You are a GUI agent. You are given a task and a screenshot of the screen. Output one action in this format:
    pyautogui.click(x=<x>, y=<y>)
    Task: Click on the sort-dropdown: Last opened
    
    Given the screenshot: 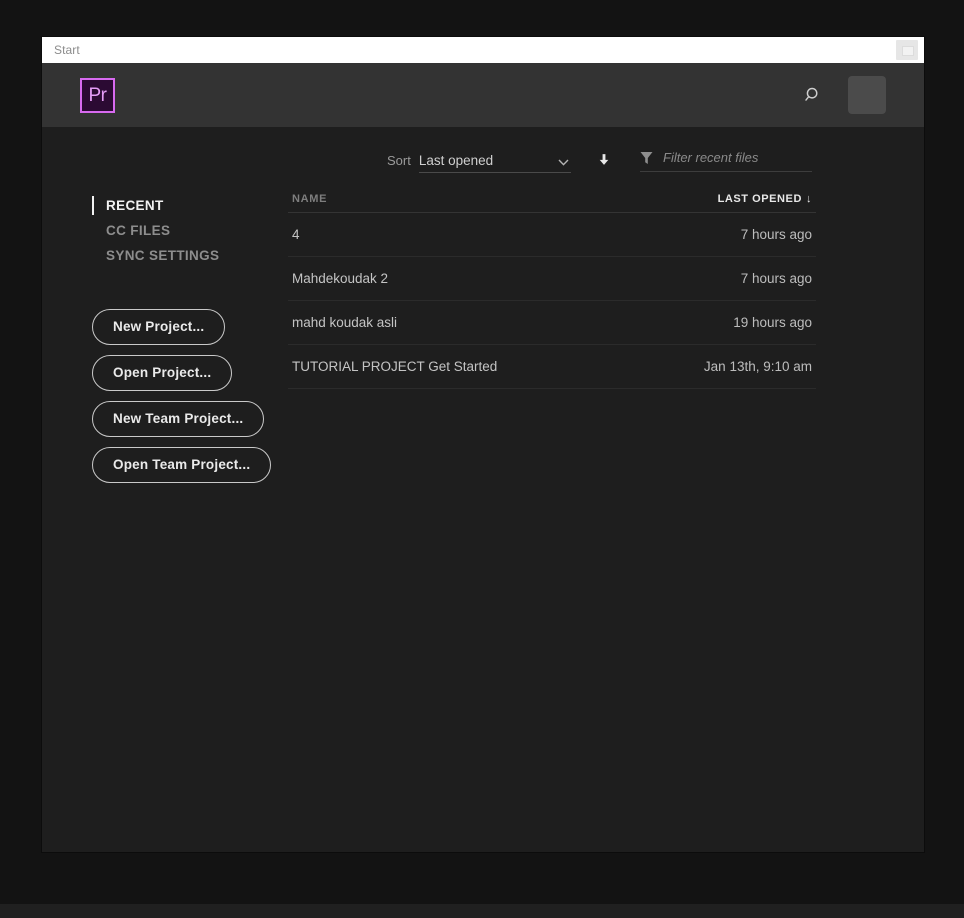 What is the action you would take?
    pyautogui.click(x=494, y=163)
    